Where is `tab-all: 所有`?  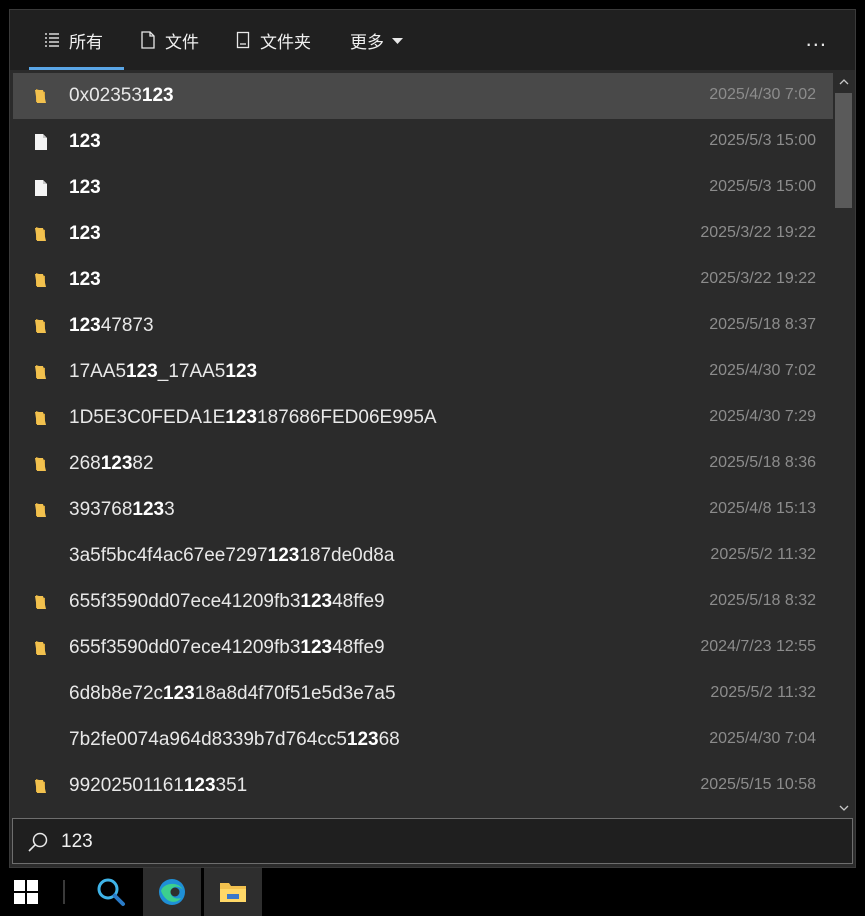
tab-all: 所有 is located at coordinates (73, 40).